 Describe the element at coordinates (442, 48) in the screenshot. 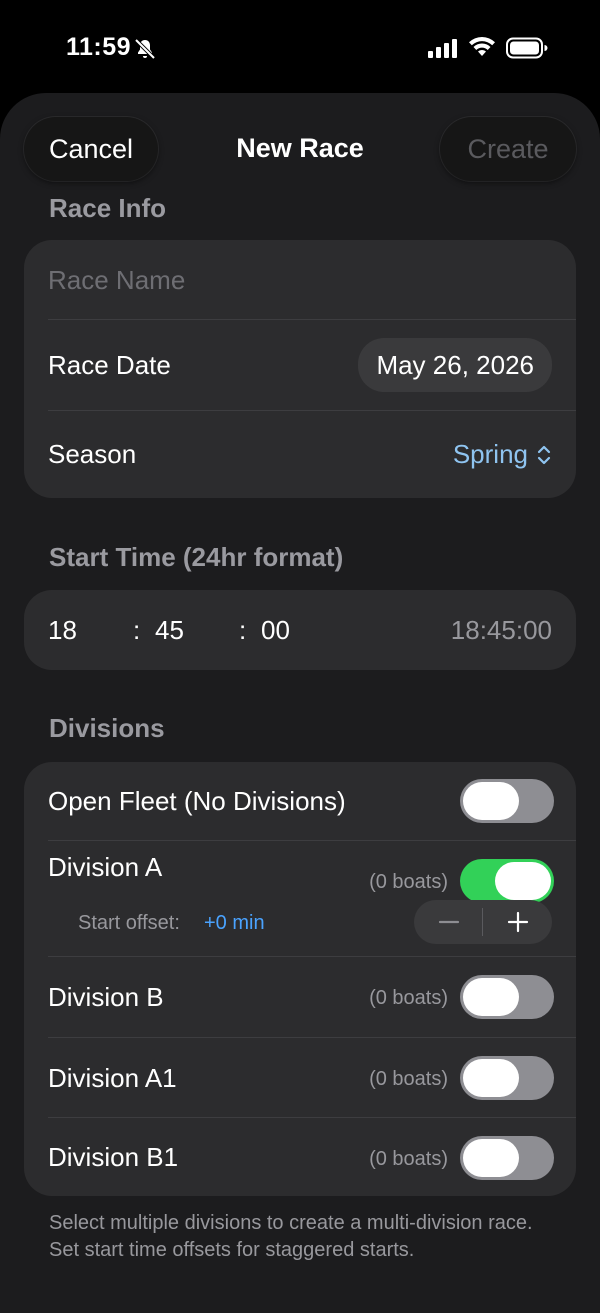

I see `cellular-signal-icon` at that location.